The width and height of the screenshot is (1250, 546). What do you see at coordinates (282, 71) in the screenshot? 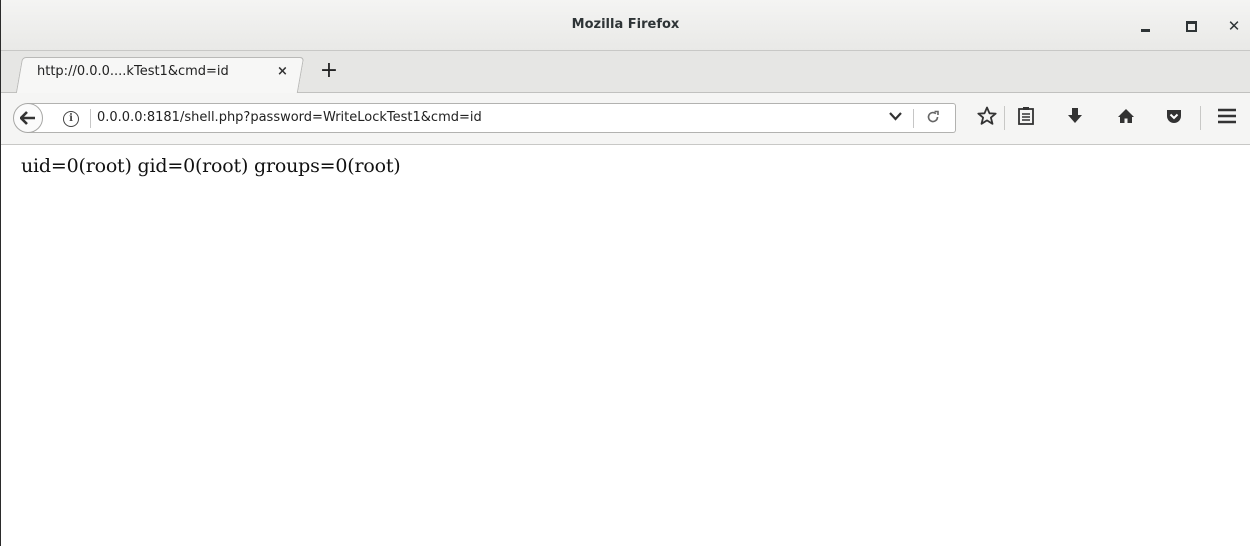
I see `tab-close-icon: ×` at bounding box center [282, 71].